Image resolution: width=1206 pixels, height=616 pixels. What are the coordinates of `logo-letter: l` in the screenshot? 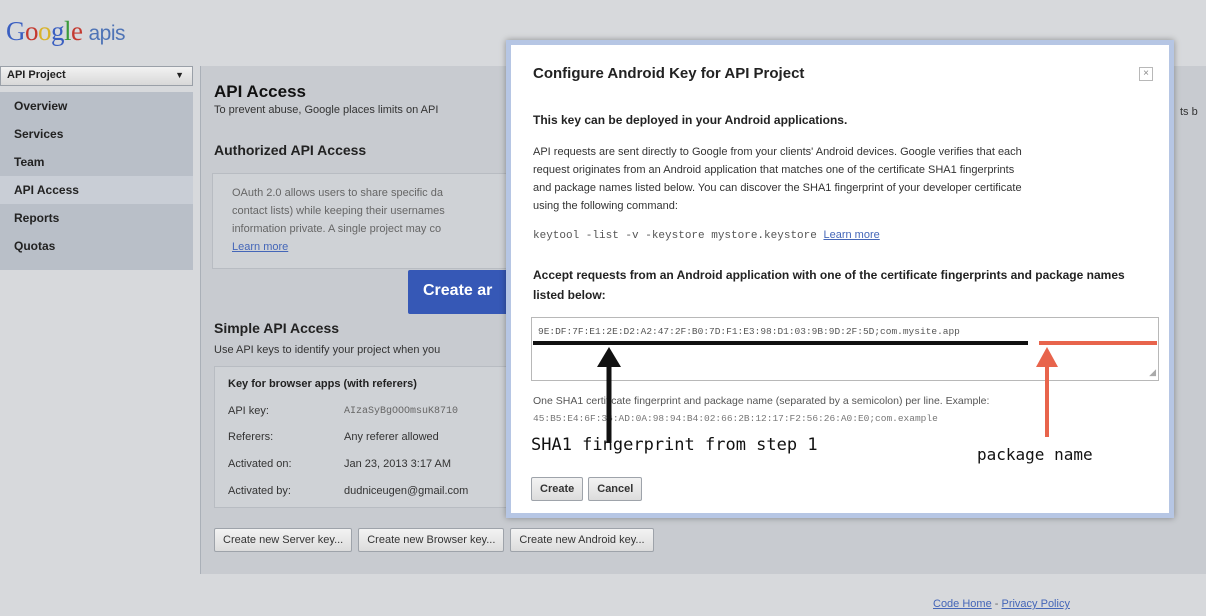 It's located at (68, 31).